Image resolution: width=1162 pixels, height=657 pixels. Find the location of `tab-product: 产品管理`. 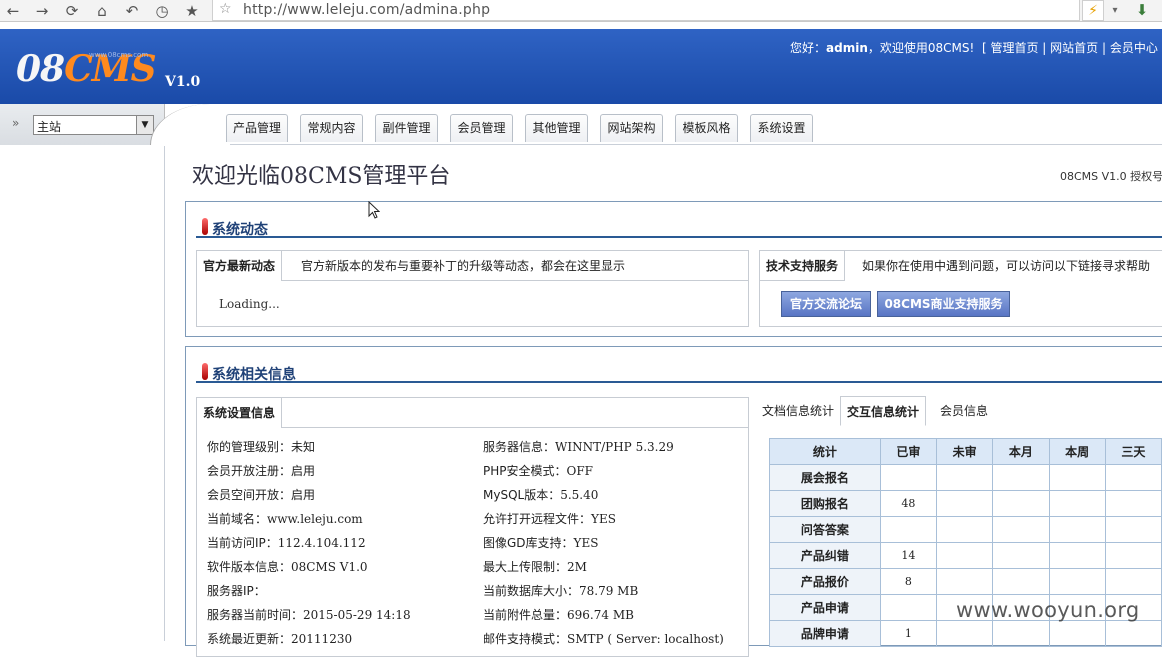

tab-product: 产品管理 is located at coordinates (257, 128).